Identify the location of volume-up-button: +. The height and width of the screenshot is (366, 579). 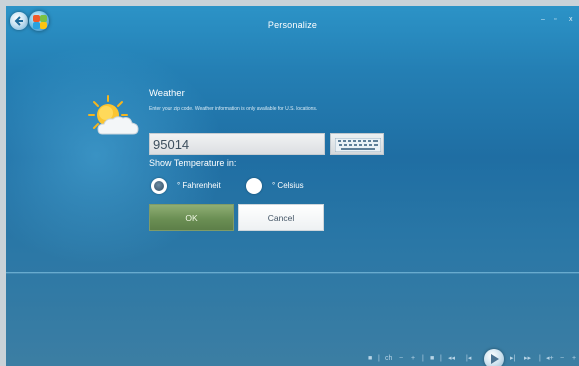
(574, 359).